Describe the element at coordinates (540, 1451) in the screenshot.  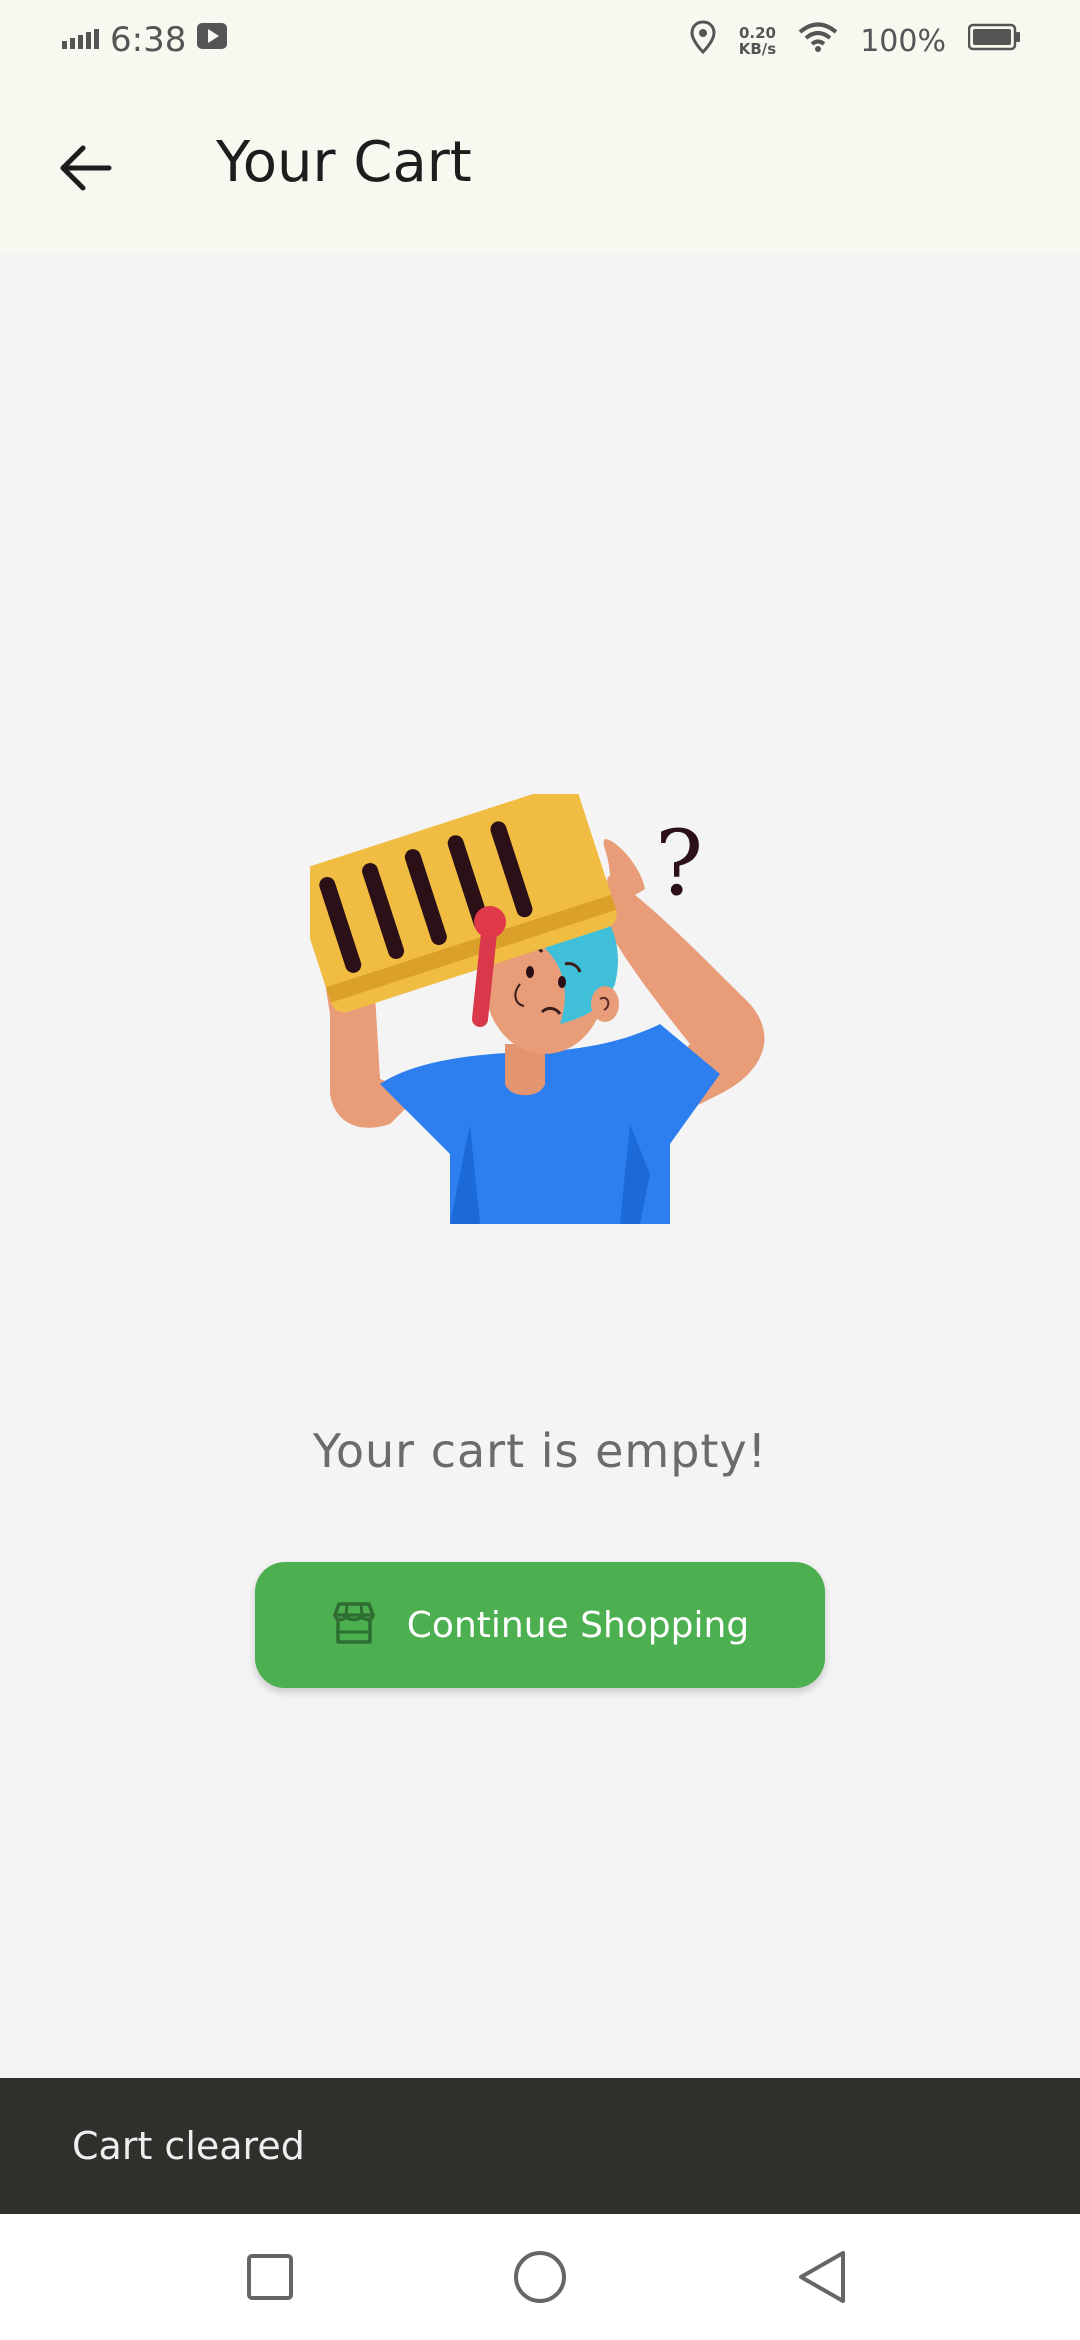
I see `empty-cart-message: Your cart is empty!` at that location.